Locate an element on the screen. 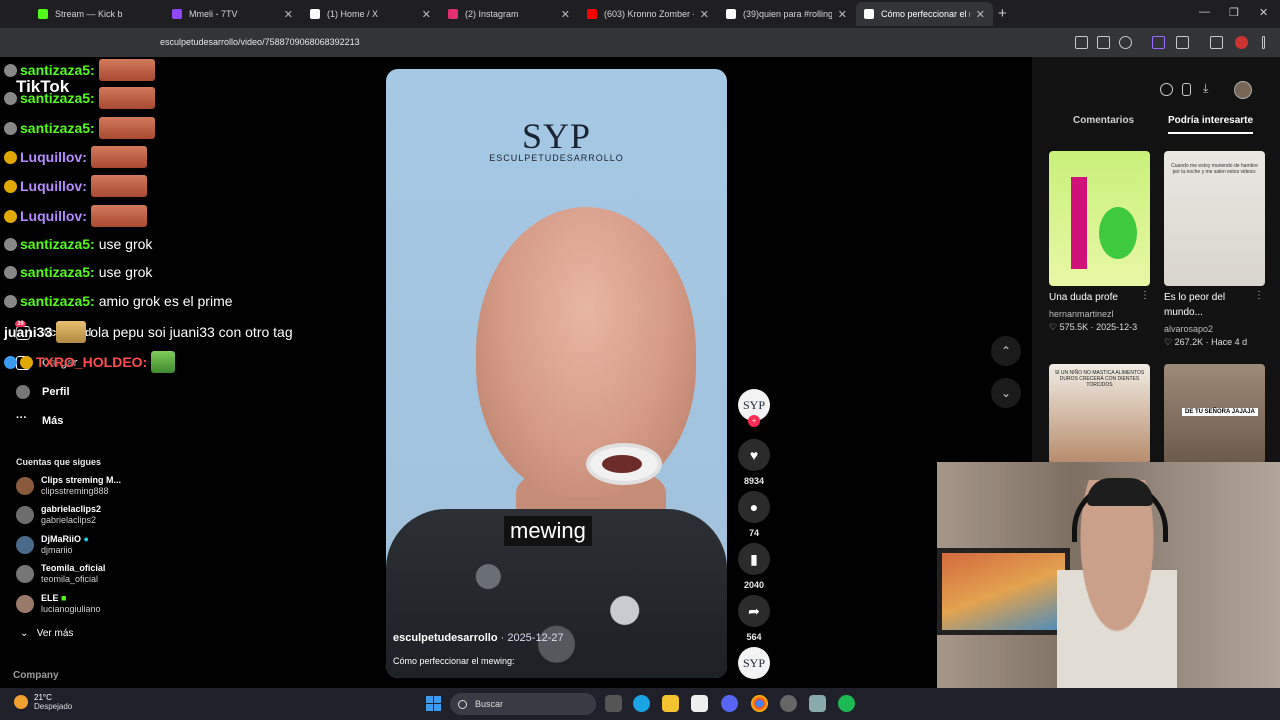 The width and height of the screenshot is (1280, 720). recommended-author: alvarosapo2 is located at coordinates (1188, 329).